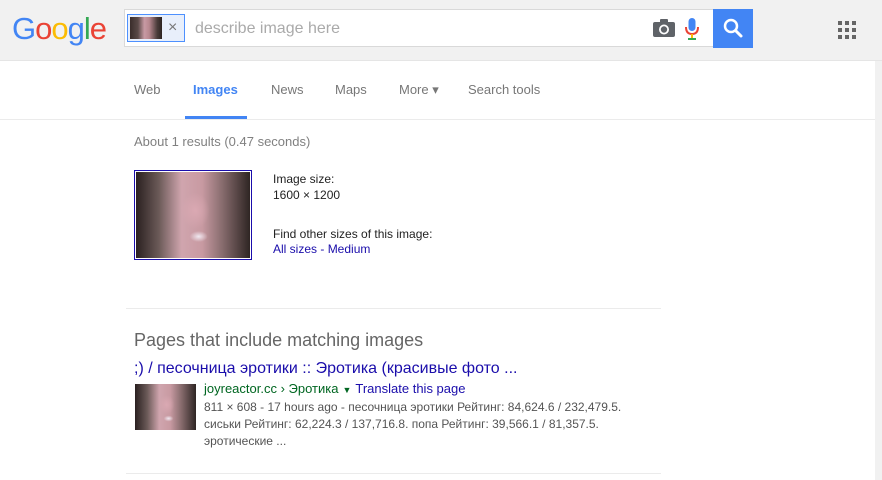  I want to click on query-image, so click(193, 215).